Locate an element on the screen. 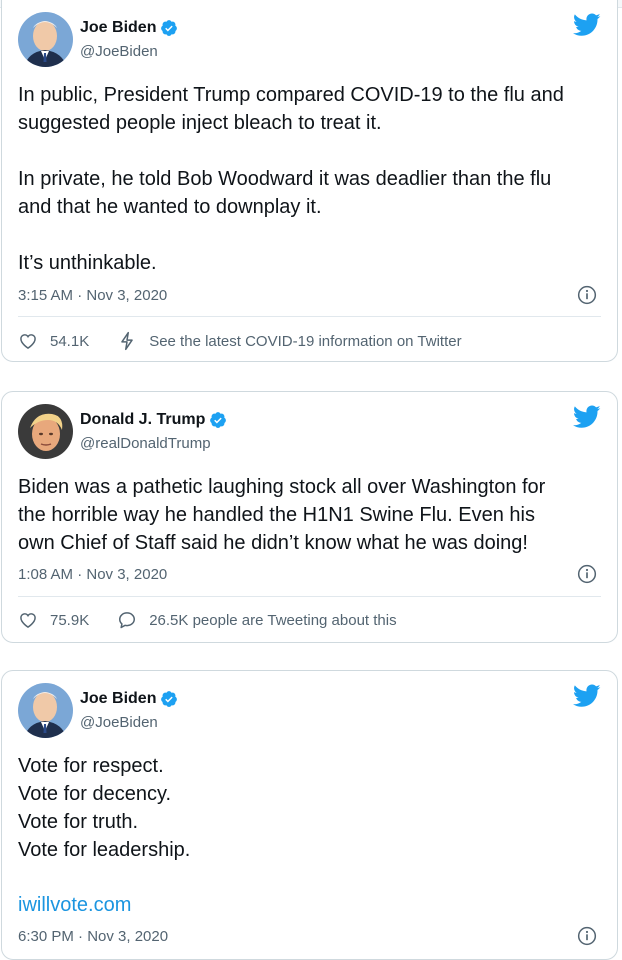 The width and height of the screenshot is (622, 960). lightning-icon is located at coordinates (127, 341).